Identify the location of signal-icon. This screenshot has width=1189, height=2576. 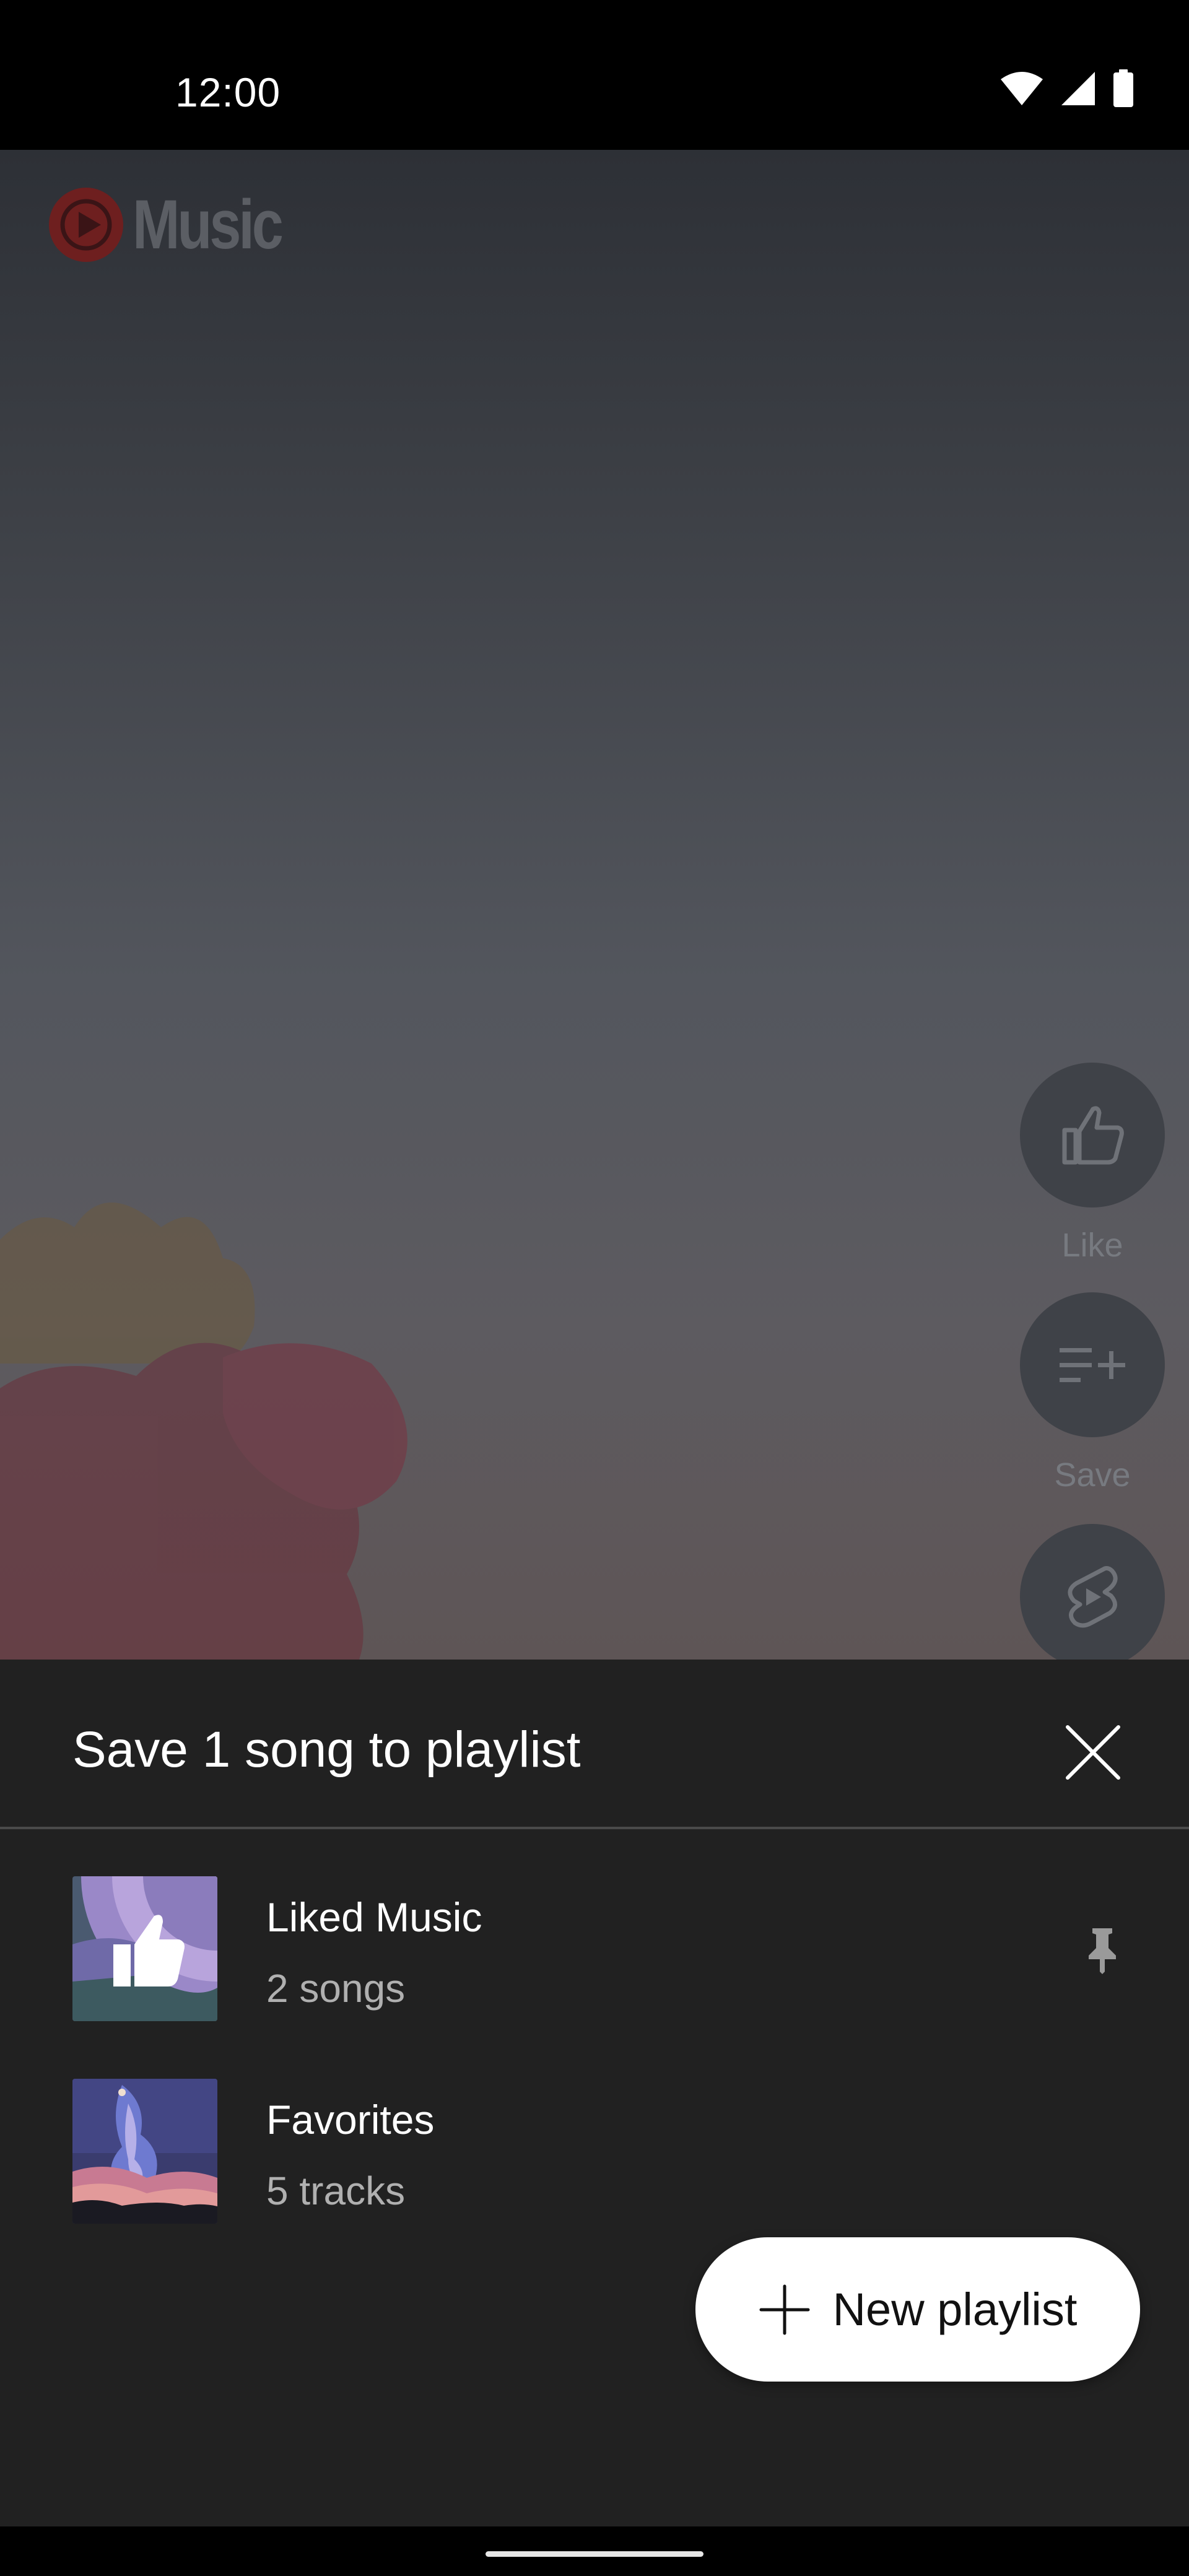
(1078, 88).